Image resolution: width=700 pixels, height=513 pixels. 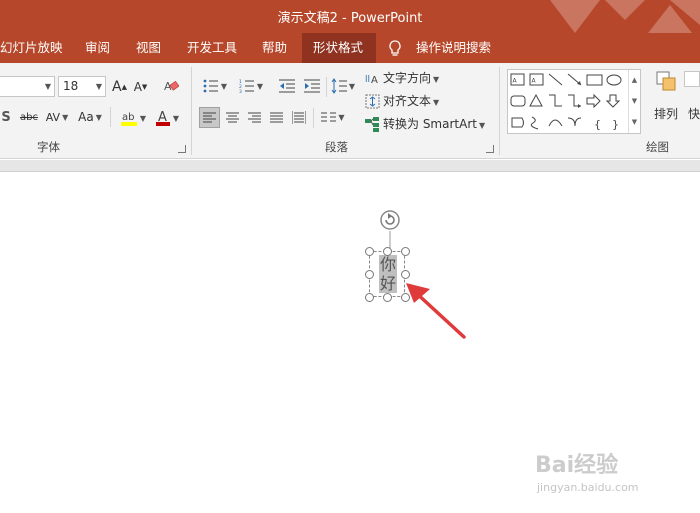 I want to click on decrease-font-size-button: A ▼, so click(x=140, y=87).